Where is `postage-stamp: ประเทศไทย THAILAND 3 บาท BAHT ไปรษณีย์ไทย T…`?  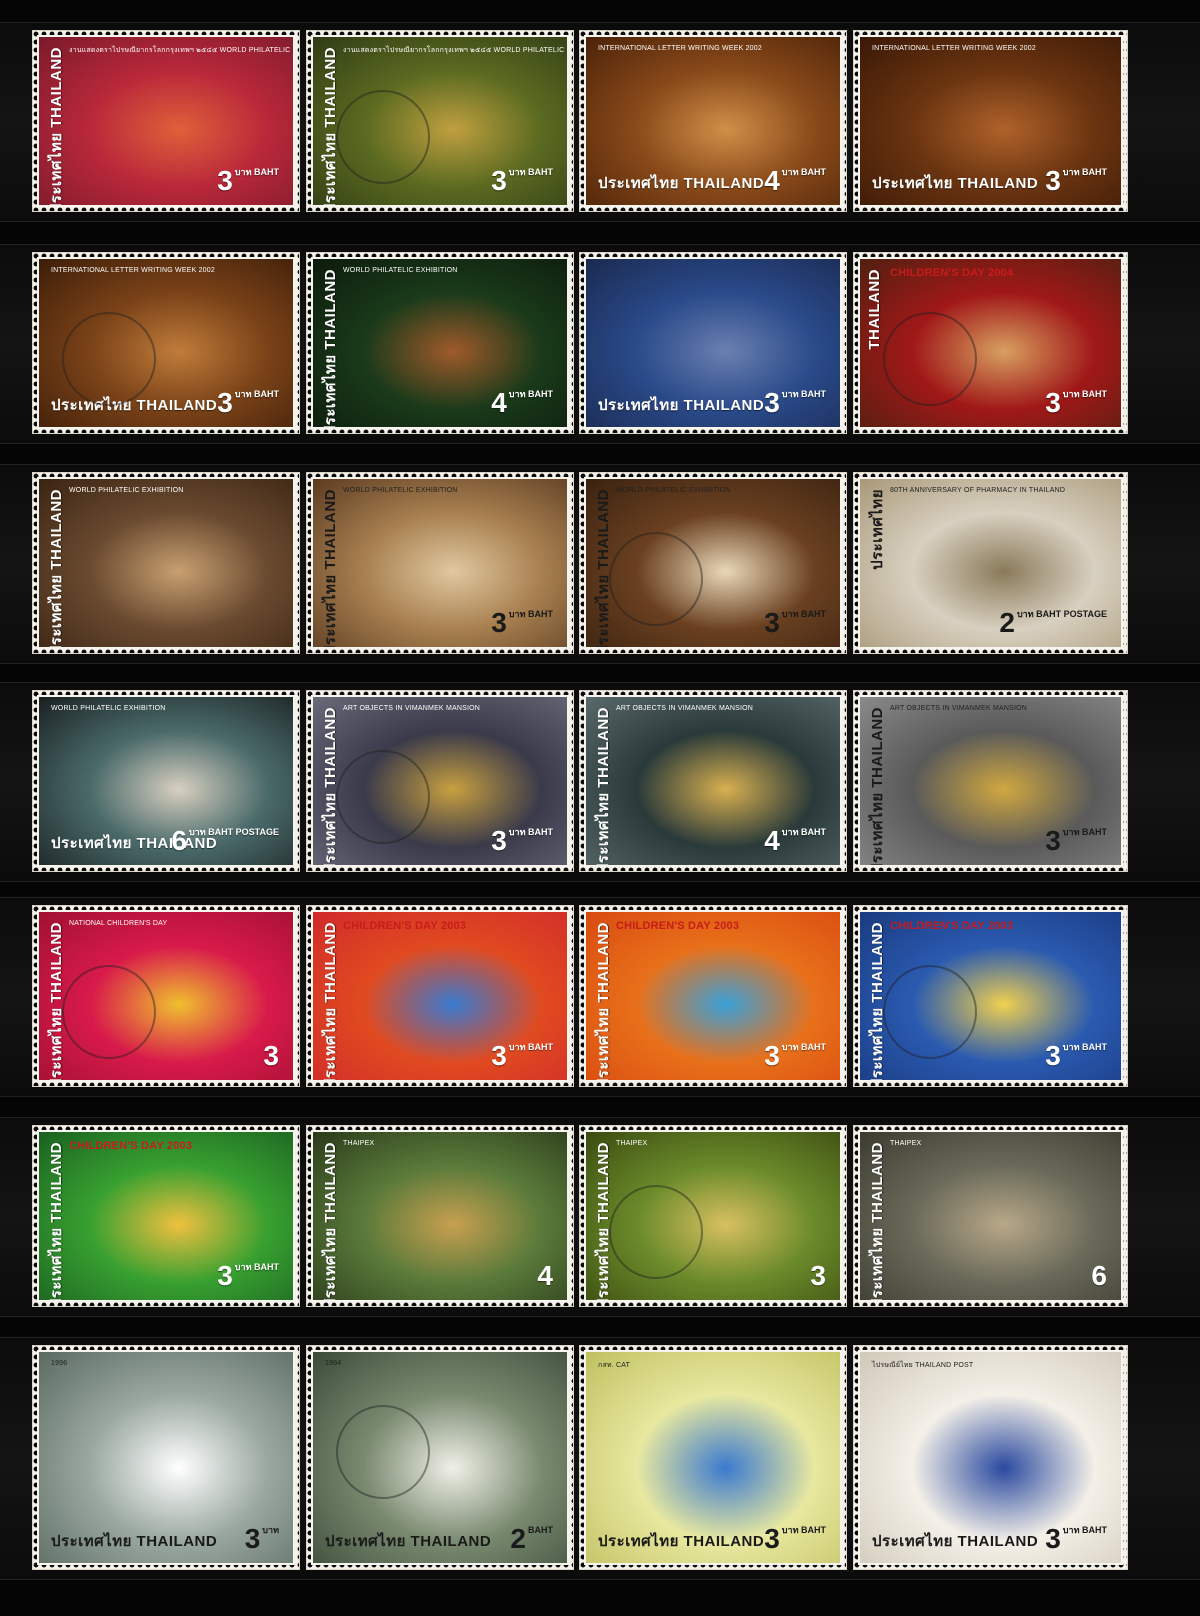
postage-stamp: ประเทศไทย THAILAND 3 บาท BAHT ไปรษณีย์ไทย T… is located at coordinates (990, 1457).